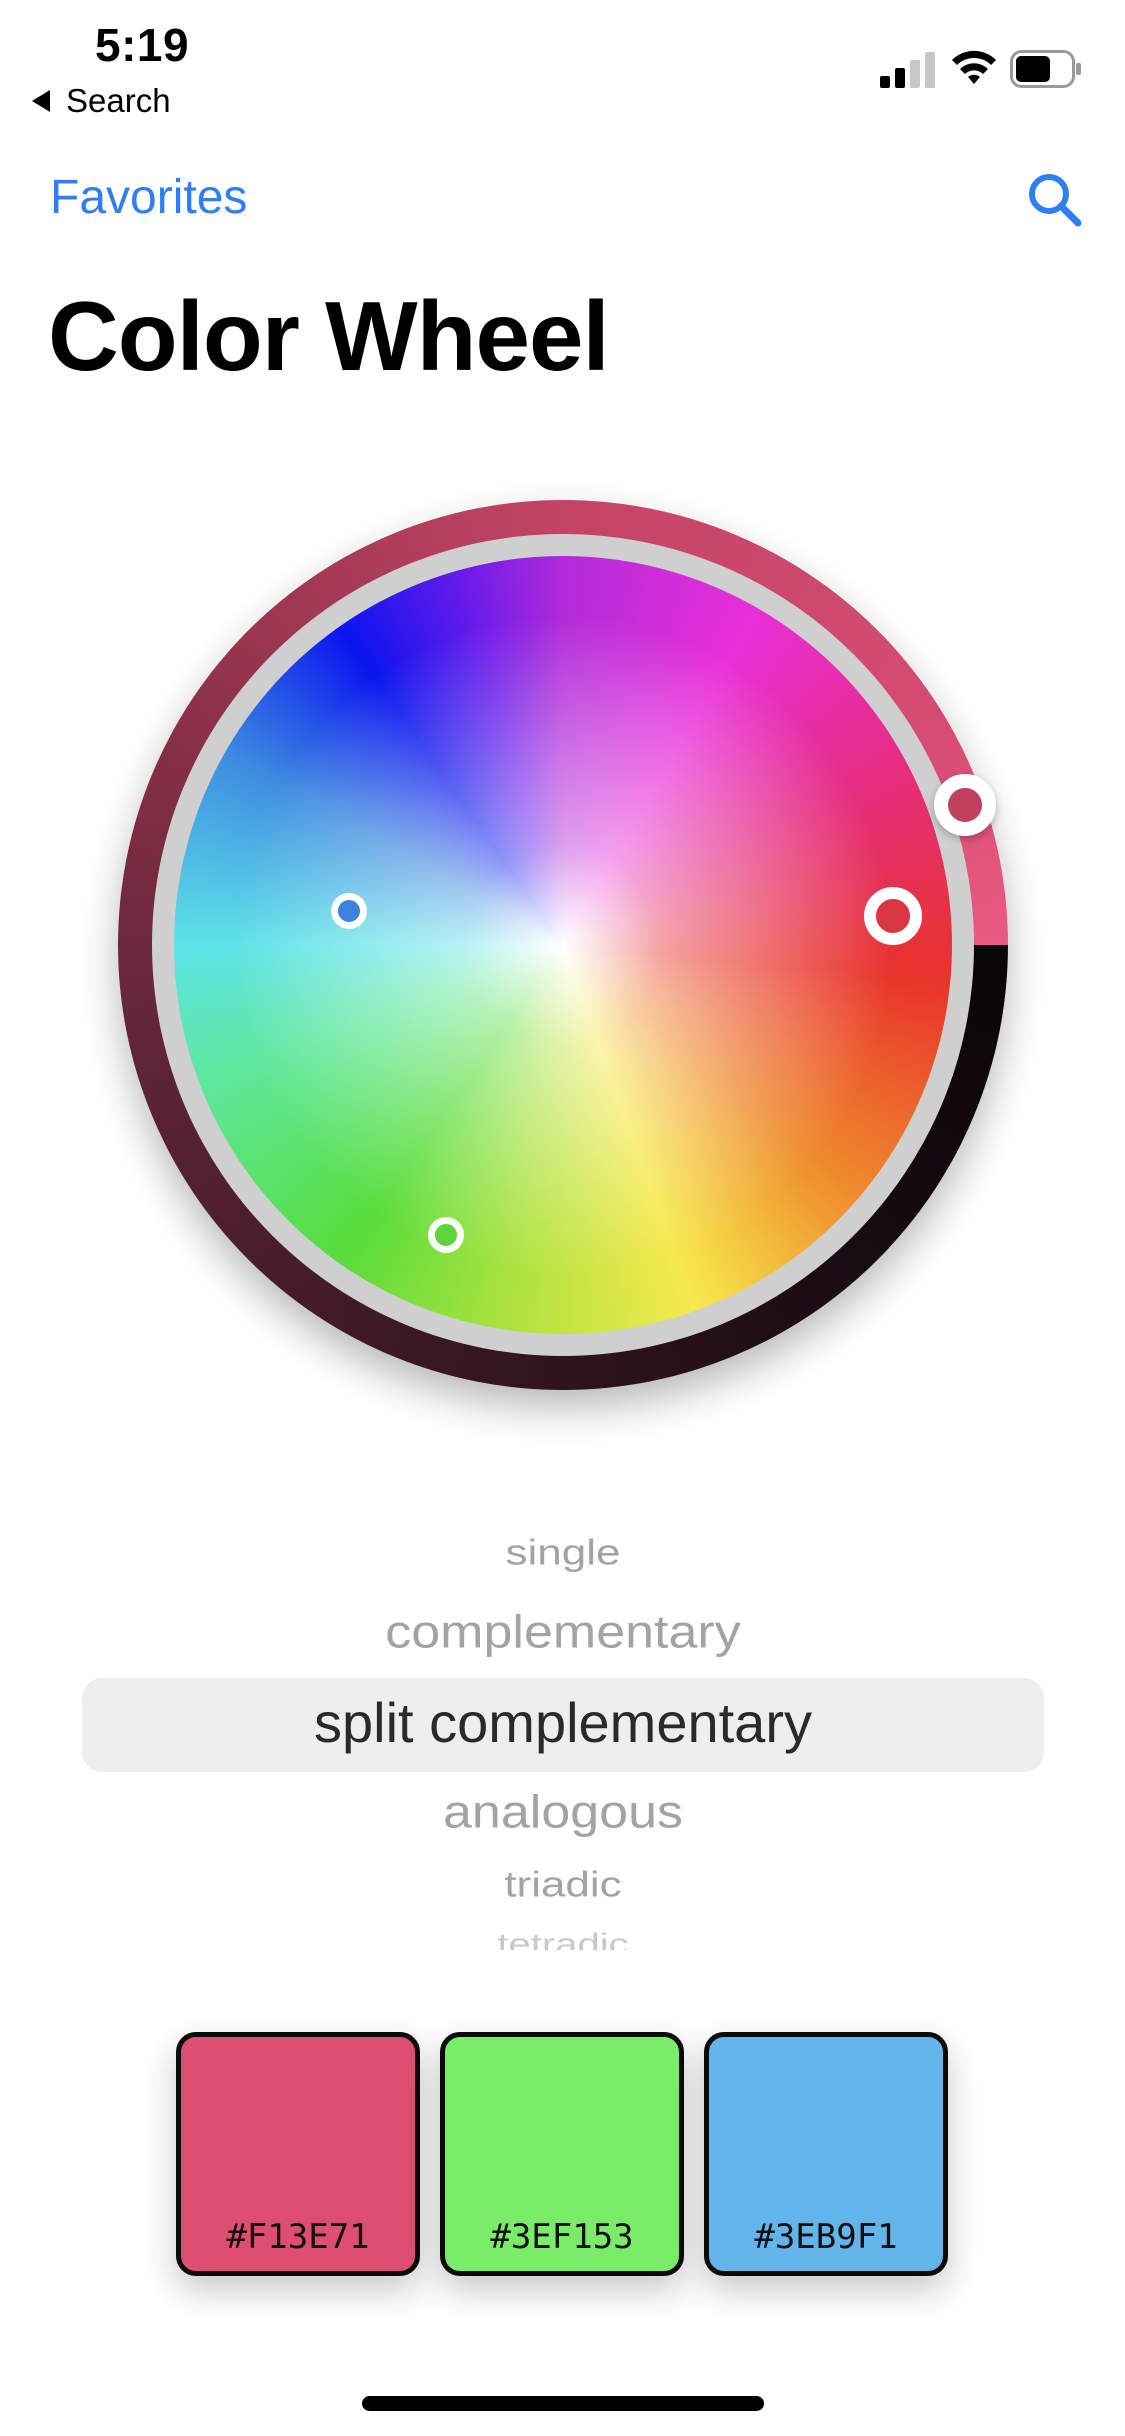  What do you see at coordinates (118, 100) in the screenshot?
I see `back-label: Search` at bounding box center [118, 100].